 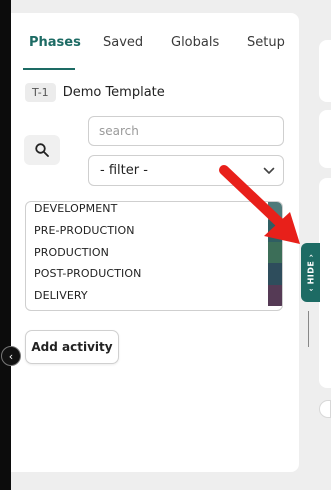 I want to click on phase-label: PRODUCTION, so click(x=71, y=252).